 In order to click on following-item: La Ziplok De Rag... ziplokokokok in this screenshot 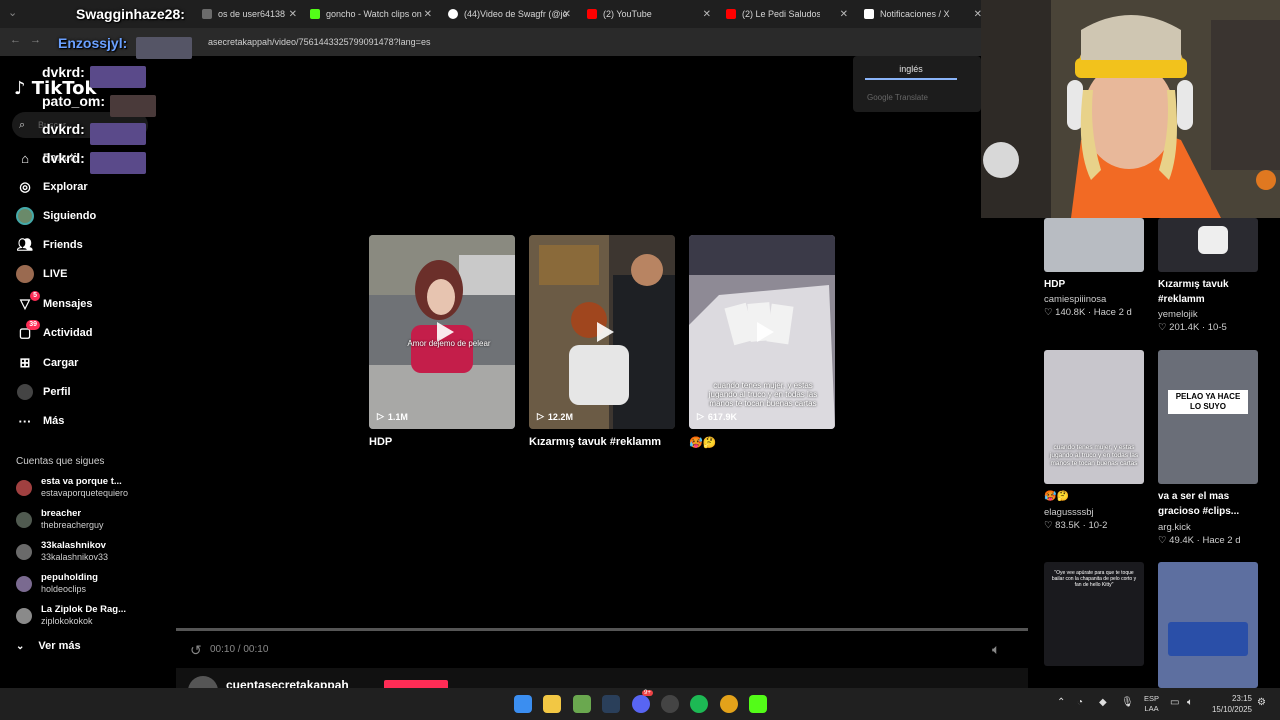, I will do `click(86, 617)`.